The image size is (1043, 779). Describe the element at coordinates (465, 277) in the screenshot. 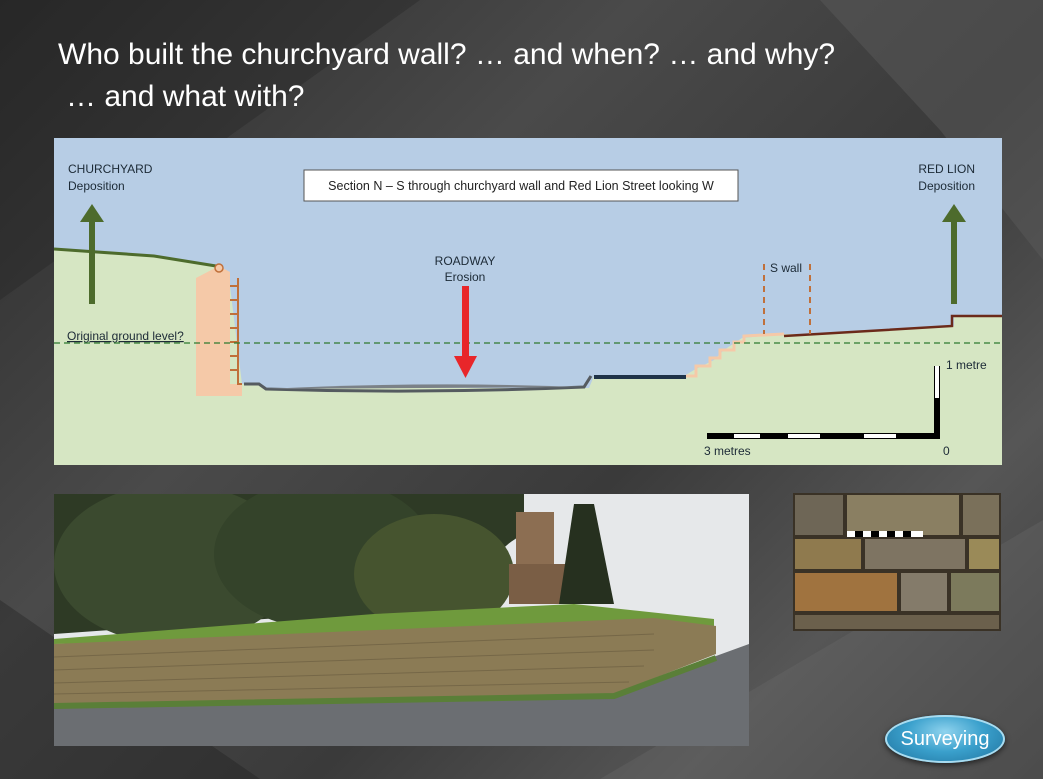

I see `roadway-sub: Erosion` at that location.